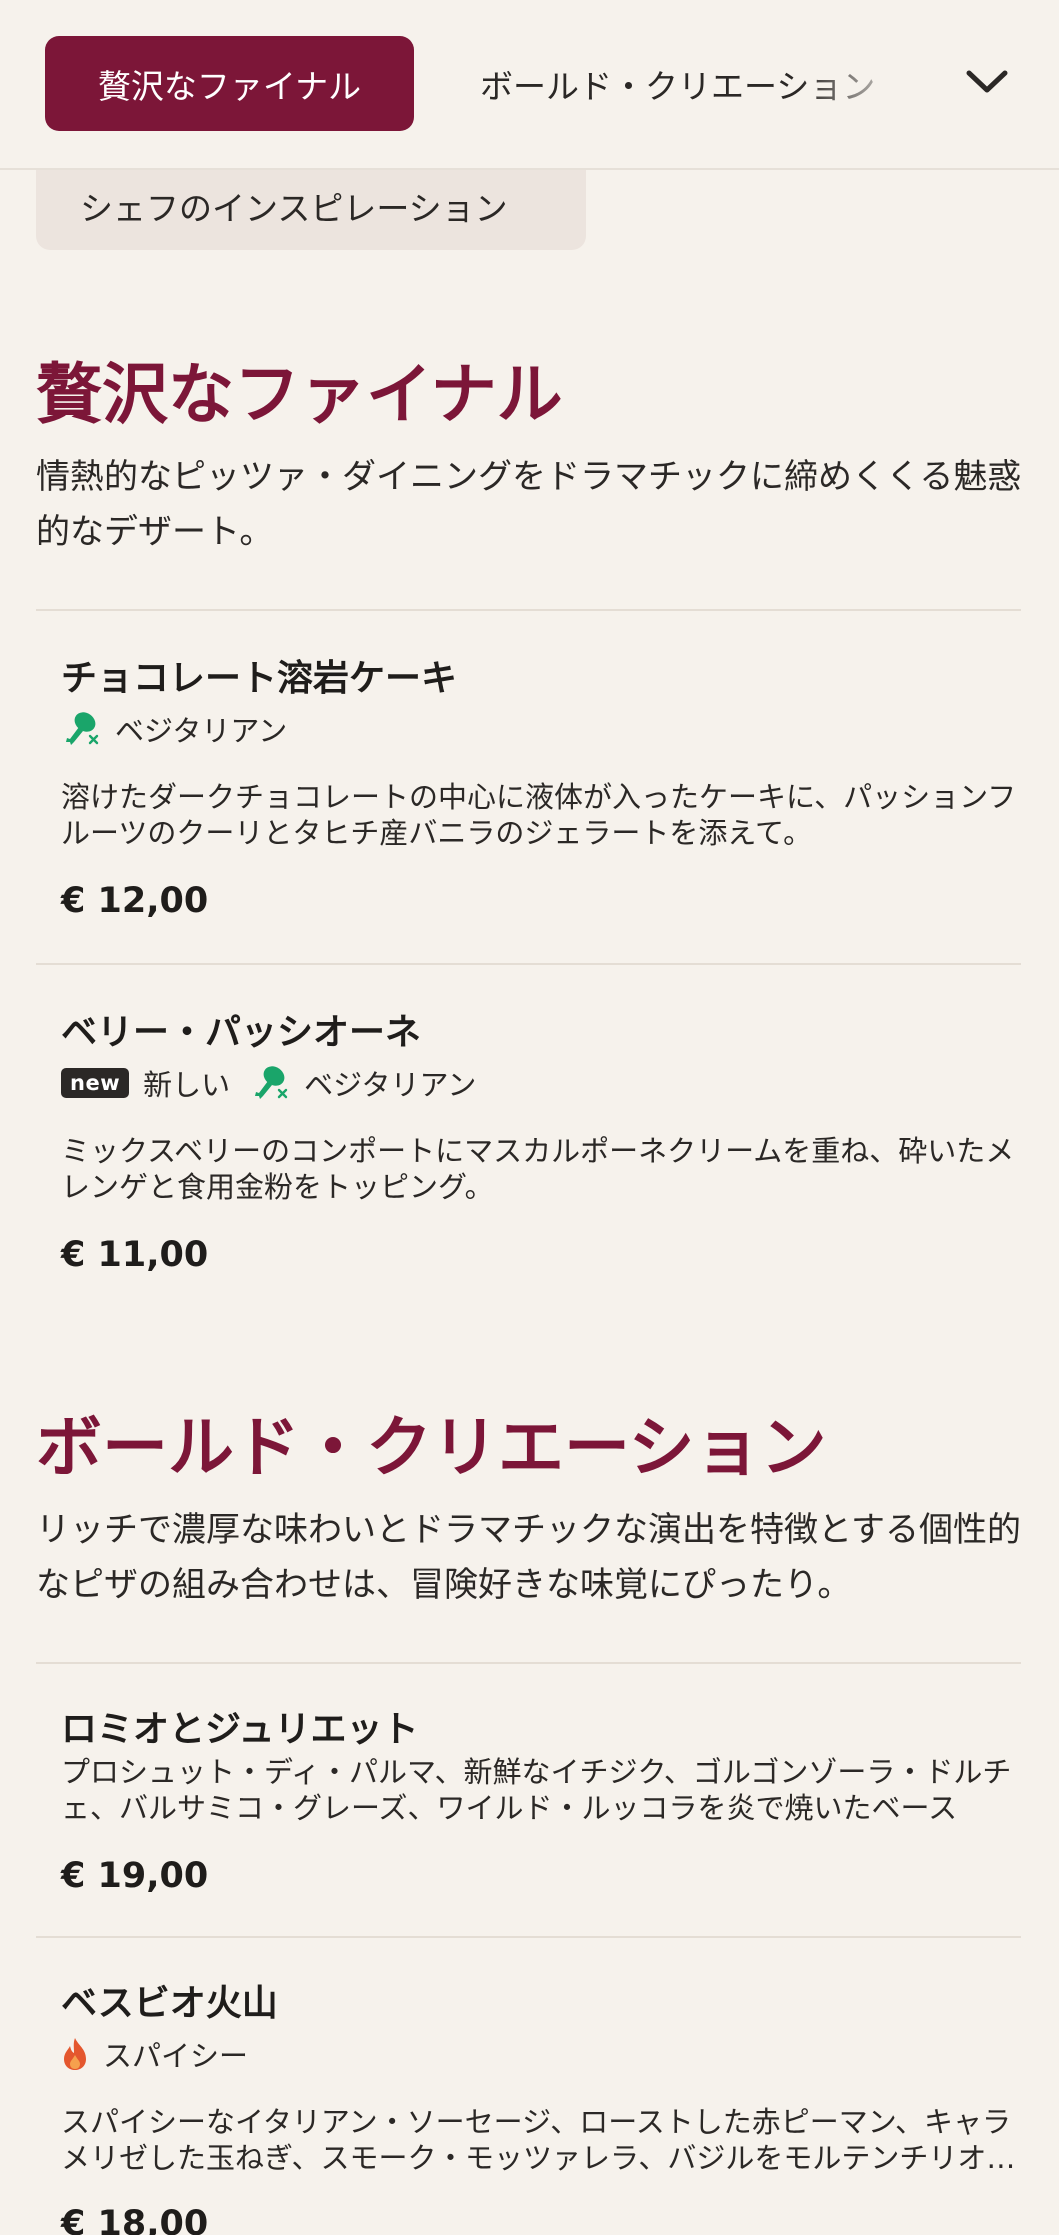 Image resolution: width=1059 pixels, height=2235 pixels. What do you see at coordinates (135, 901) in the screenshot?
I see `item-price: € 12,00` at bounding box center [135, 901].